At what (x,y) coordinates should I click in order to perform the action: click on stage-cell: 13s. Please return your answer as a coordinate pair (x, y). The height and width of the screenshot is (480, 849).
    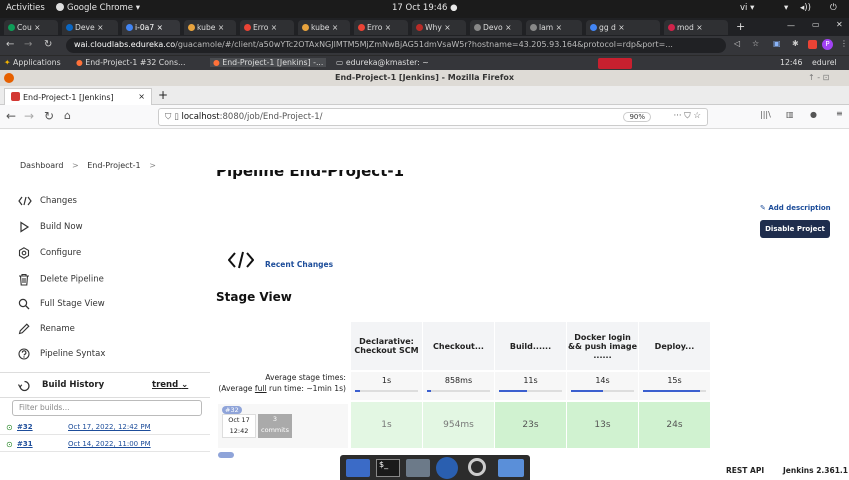
    Looking at the image, I should click on (603, 425).